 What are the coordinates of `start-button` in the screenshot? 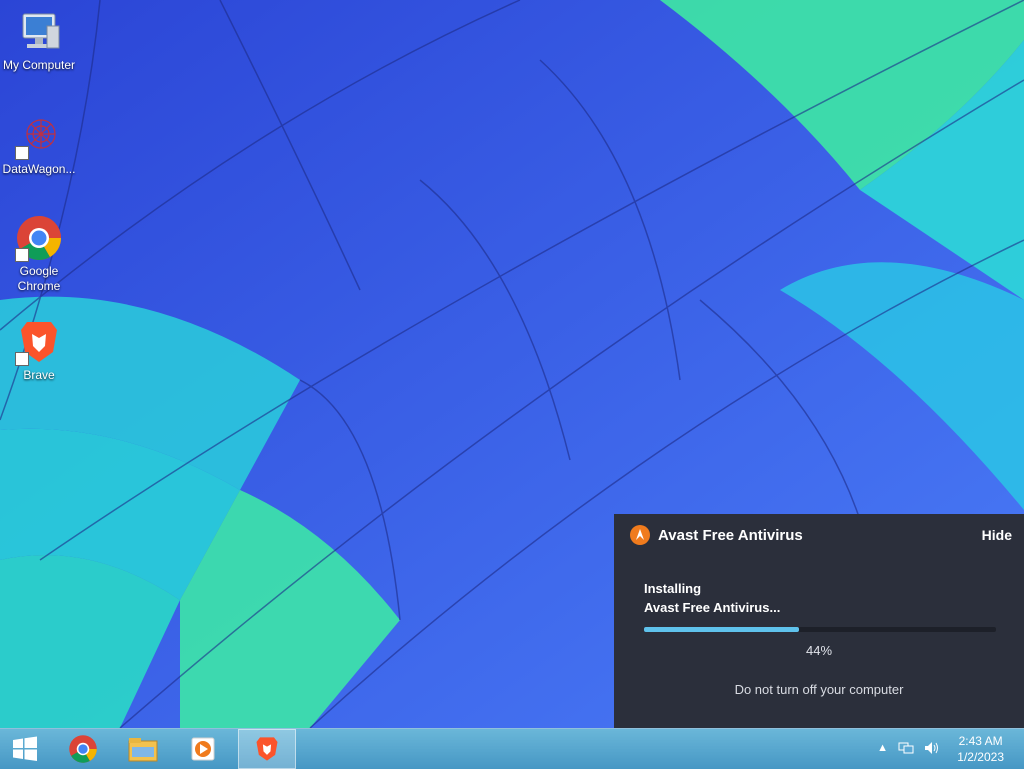 It's located at (25, 749).